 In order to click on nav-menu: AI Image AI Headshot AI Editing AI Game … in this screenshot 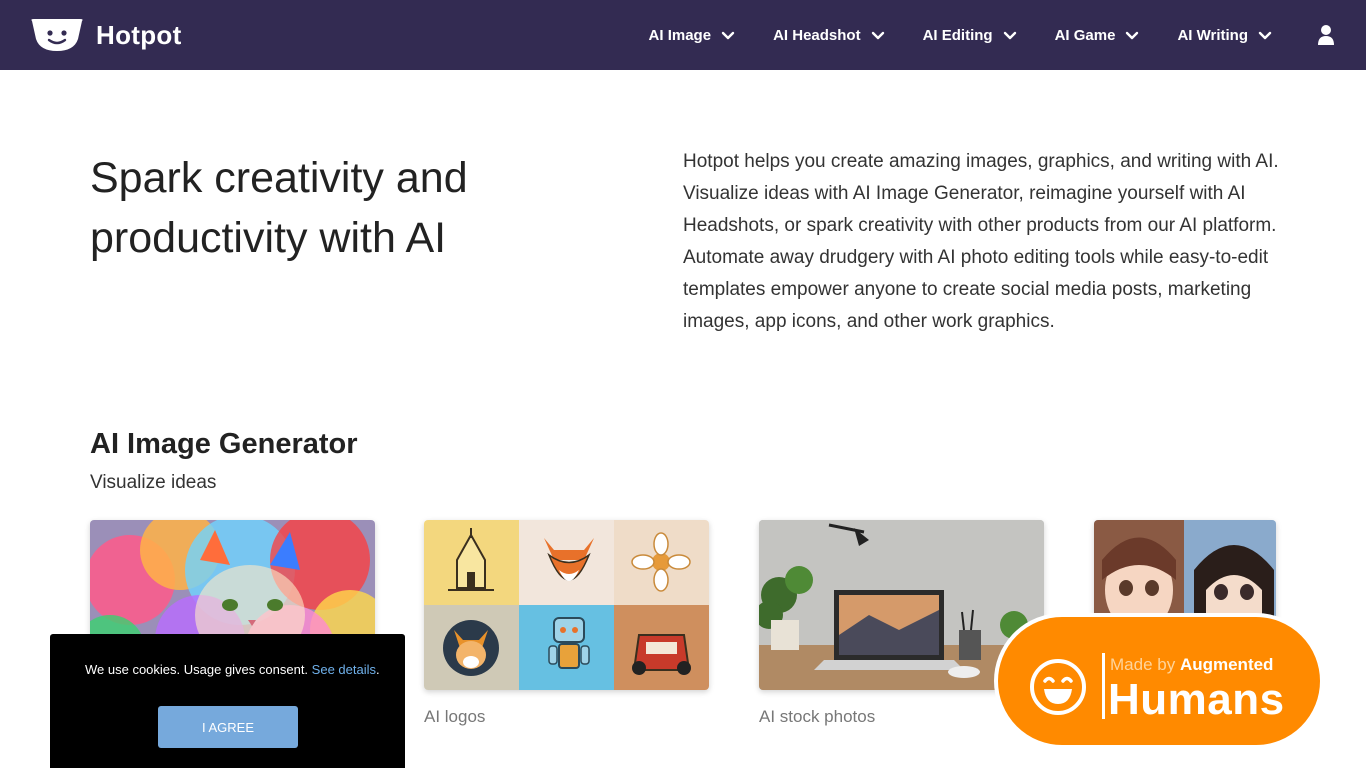, I will do `click(941, 35)`.